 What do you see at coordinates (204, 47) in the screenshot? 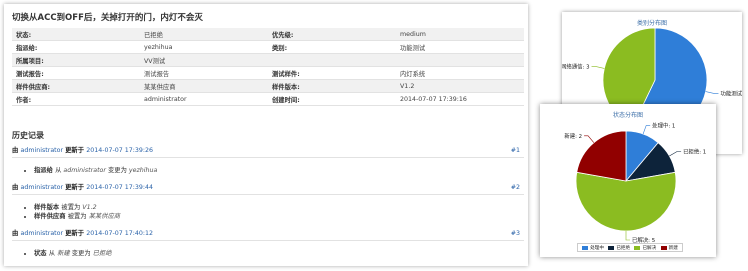
I see `field-value: yezhihua` at bounding box center [204, 47].